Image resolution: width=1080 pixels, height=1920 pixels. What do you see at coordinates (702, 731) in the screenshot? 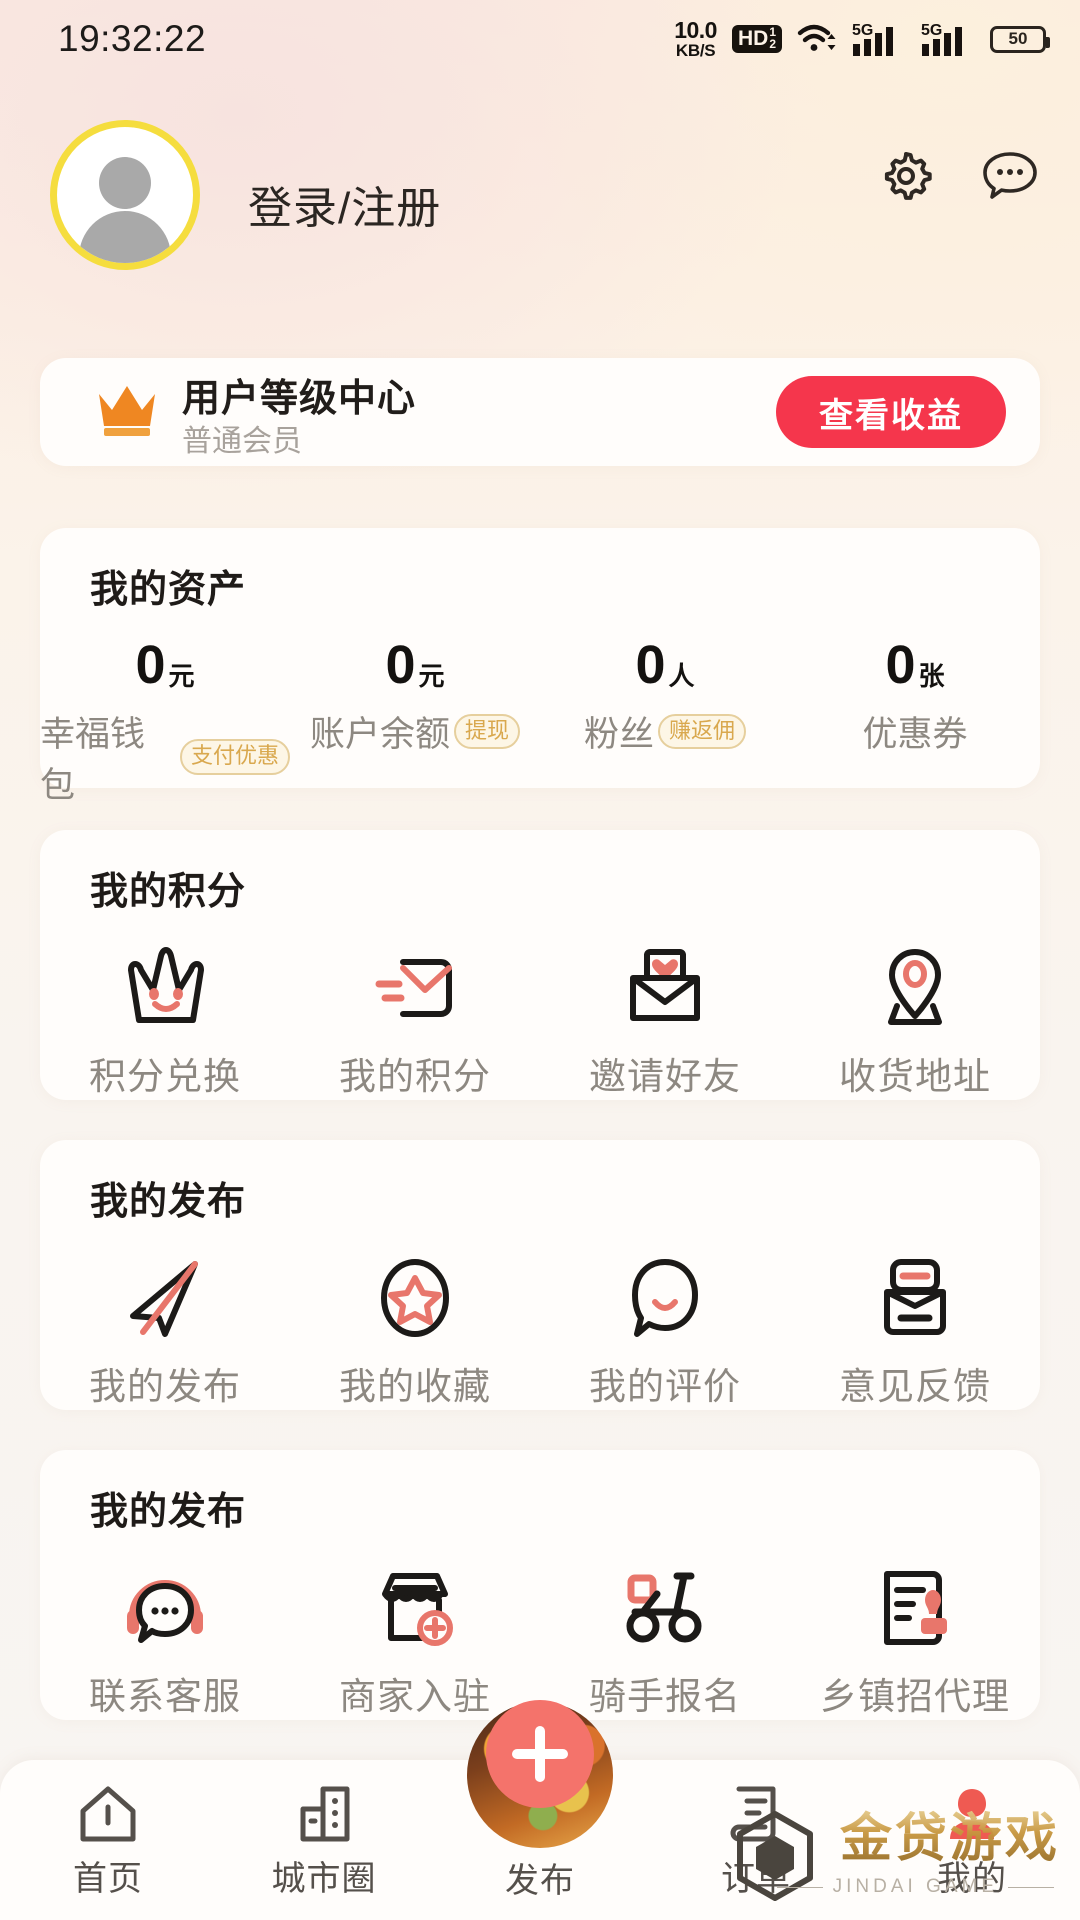
I see `asset-badge: 赚返佣` at bounding box center [702, 731].